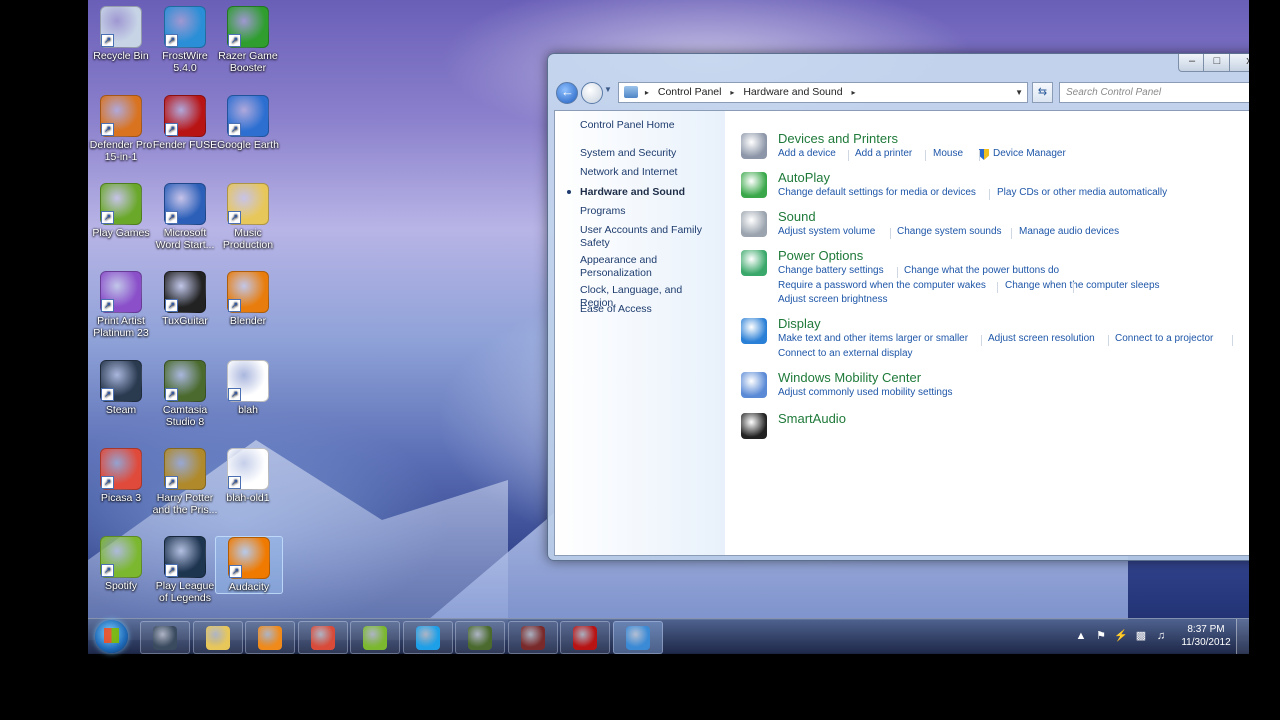  I want to click on desktop-icon: ↗ Recycle Bin, so click(121, 34).